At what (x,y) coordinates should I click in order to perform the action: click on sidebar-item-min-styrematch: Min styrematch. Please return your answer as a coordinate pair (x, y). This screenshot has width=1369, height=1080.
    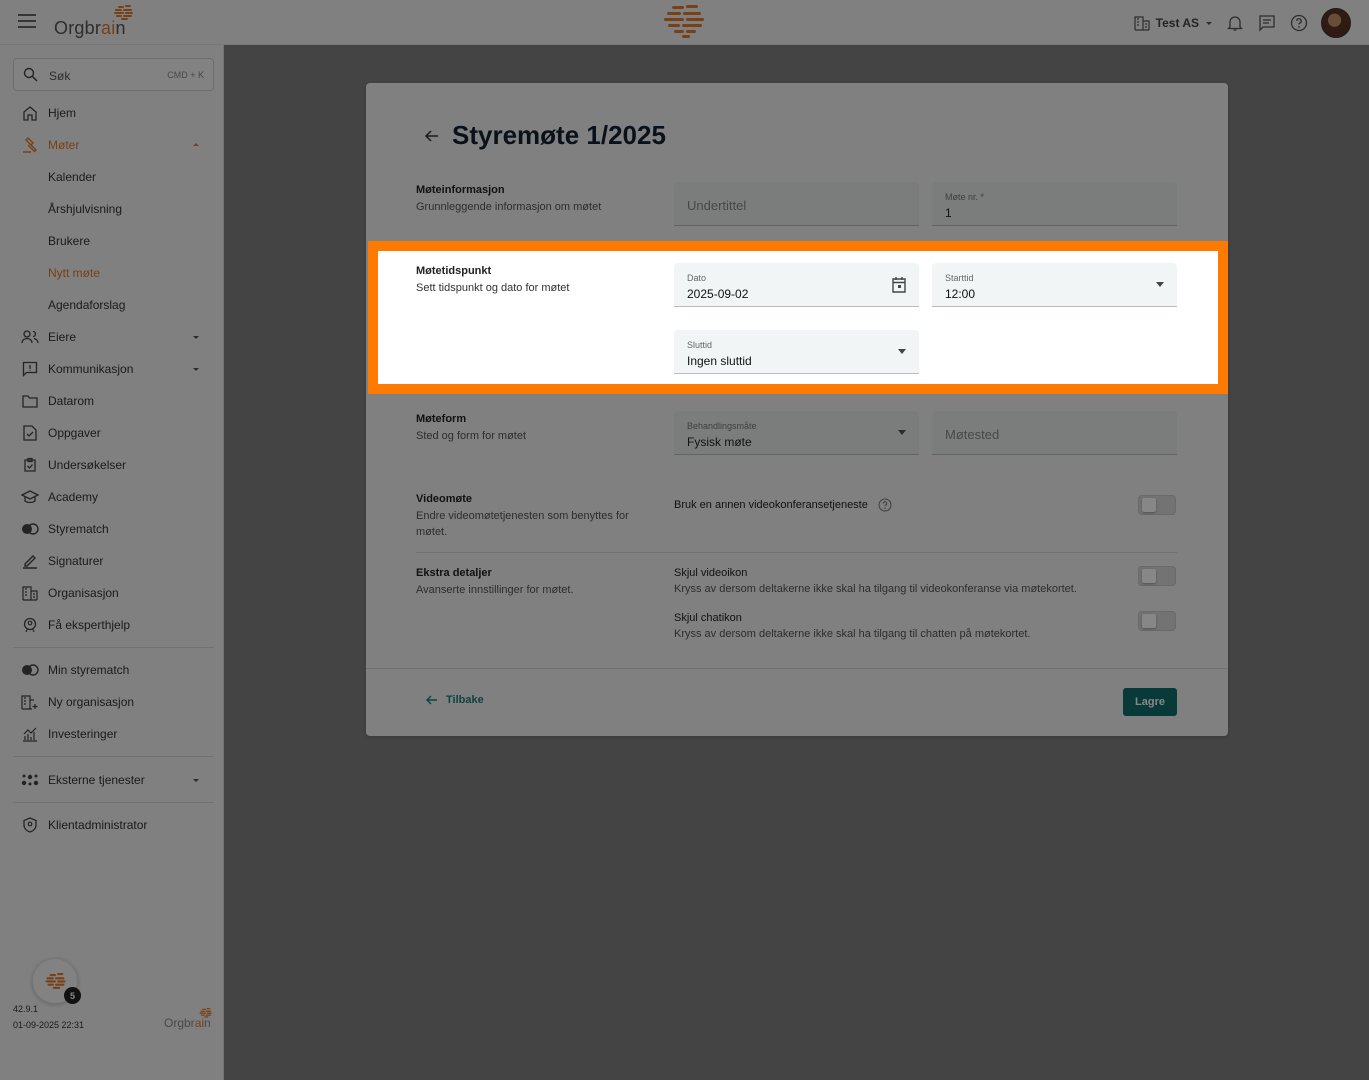
    Looking at the image, I should click on (113, 670).